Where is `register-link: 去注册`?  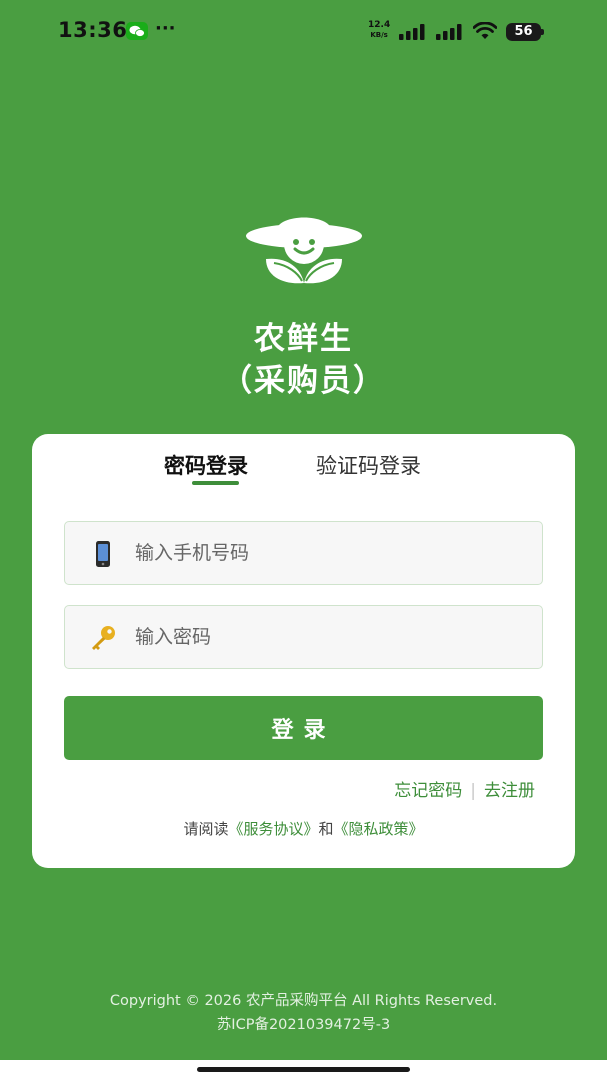
register-link: 去注册 is located at coordinates (509, 791).